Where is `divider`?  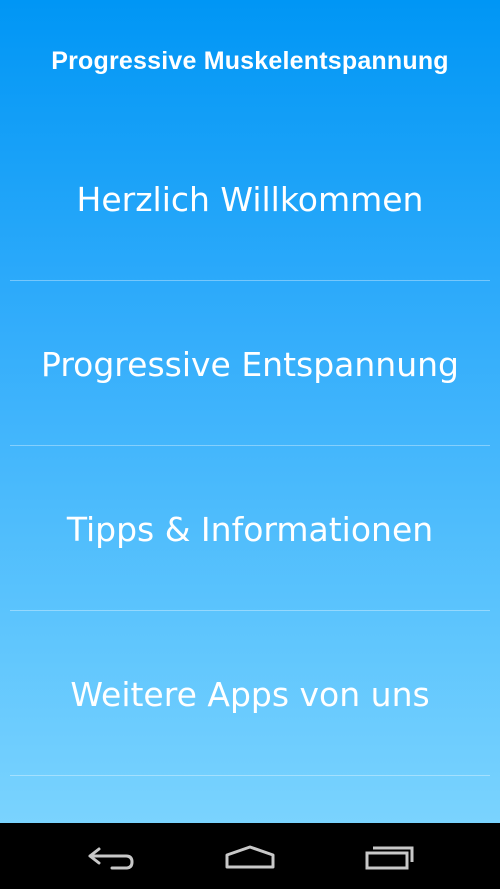 divider is located at coordinates (250, 775).